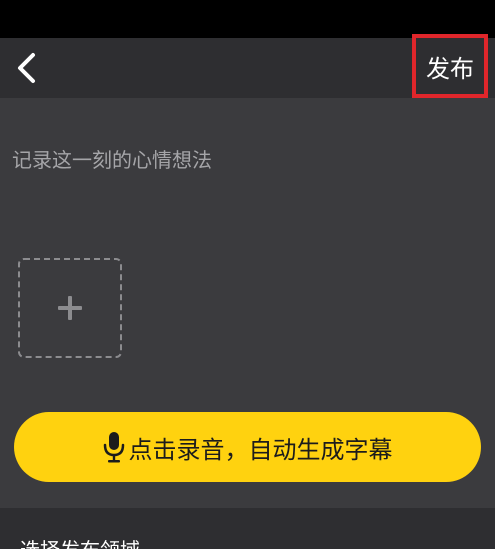 This screenshot has width=495, height=549. I want to click on thought-input: 记录这一刻的心情想法, so click(247, 160).